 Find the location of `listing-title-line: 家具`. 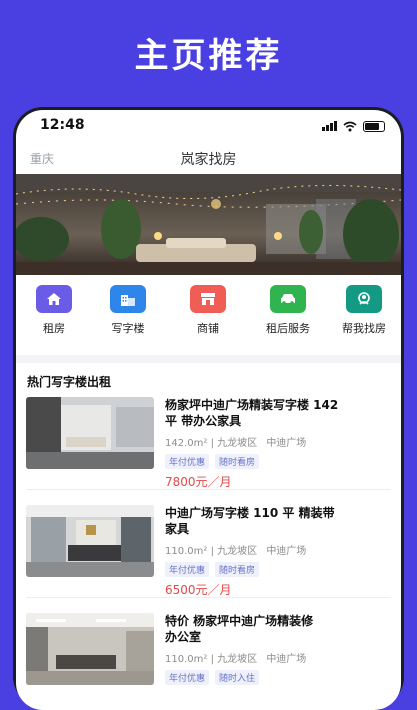

listing-title-line: 家具 is located at coordinates (177, 529).